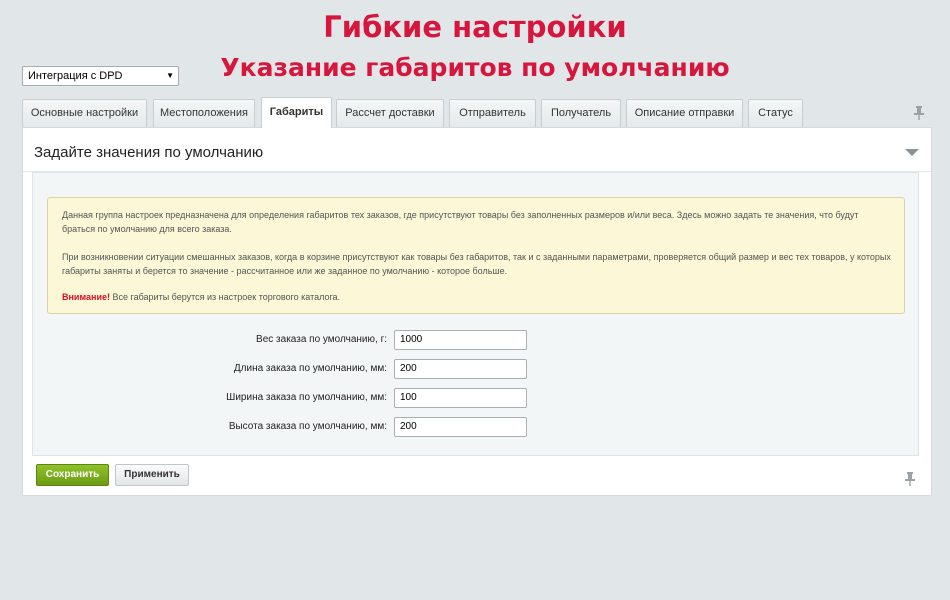  What do you see at coordinates (460, 340) in the screenshot?
I see `weight-input: 1000` at bounding box center [460, 340].